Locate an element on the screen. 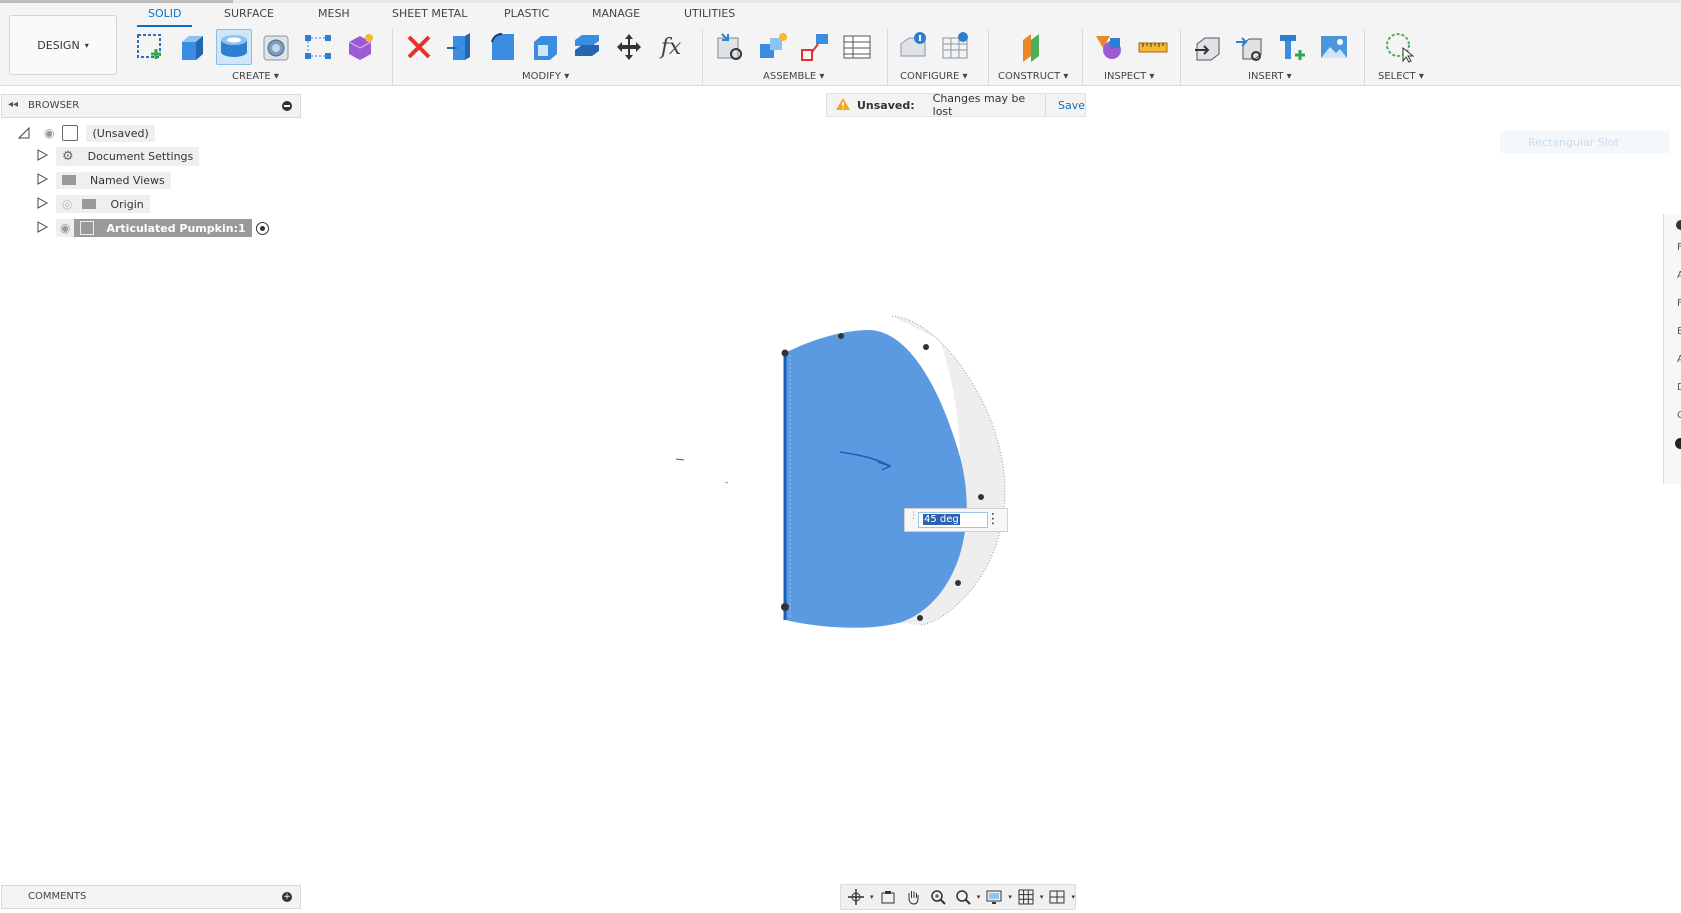 The image size is (1681, 913). select-tool is located at coordinates (1400, 47).